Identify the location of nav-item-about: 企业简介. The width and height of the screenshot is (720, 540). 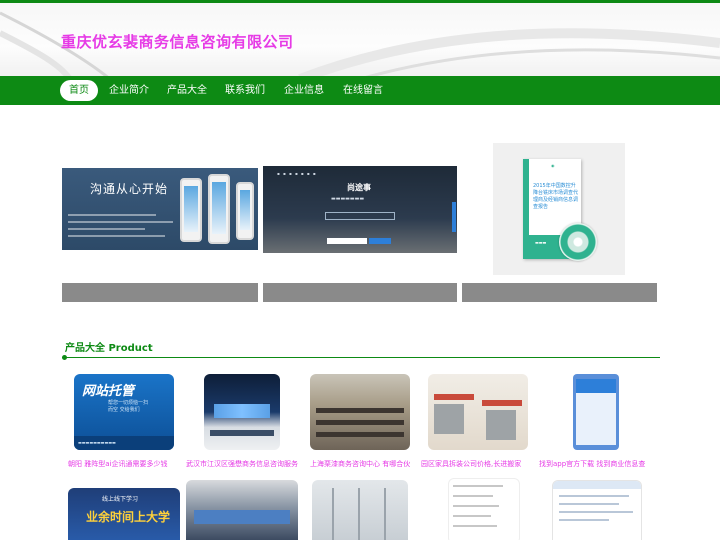
(129, 90).